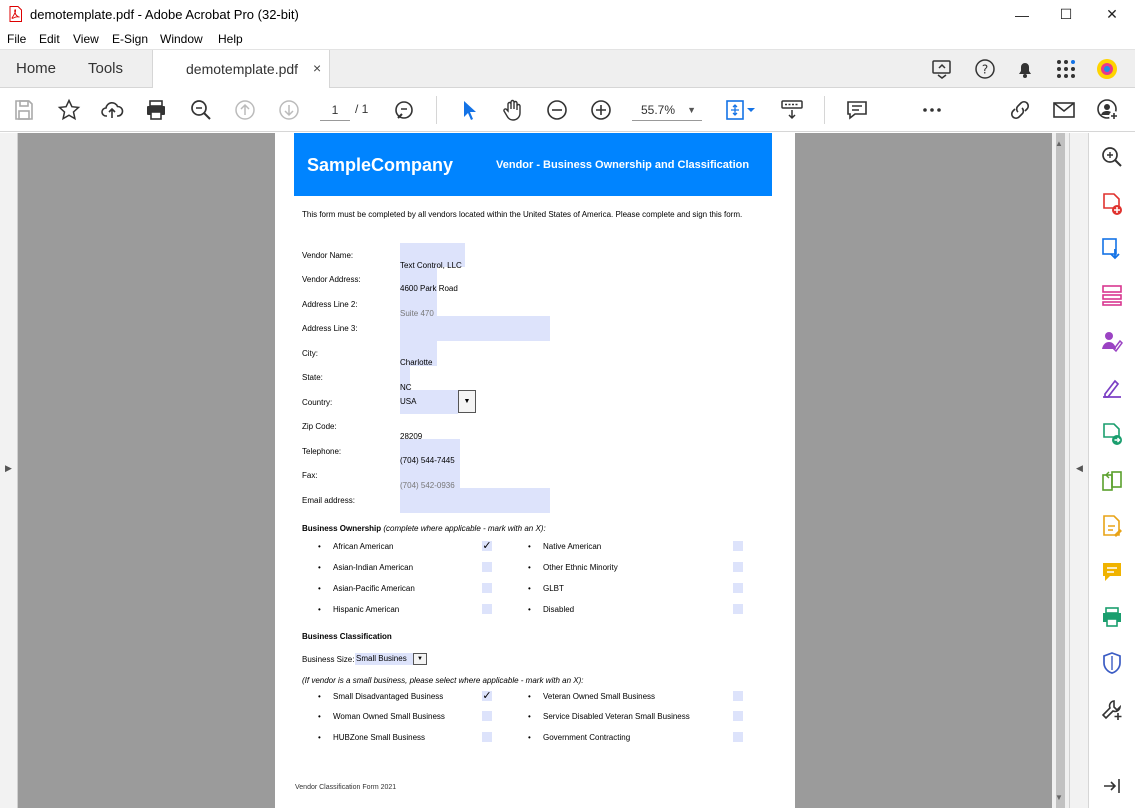 Image resolution: width=1135 pixels, height=808 pixels. What do you see at coordinates (1059, 797) in the screenshot?
I see `scroll-down-icon: ▼` at bounding box center [1059, 797].